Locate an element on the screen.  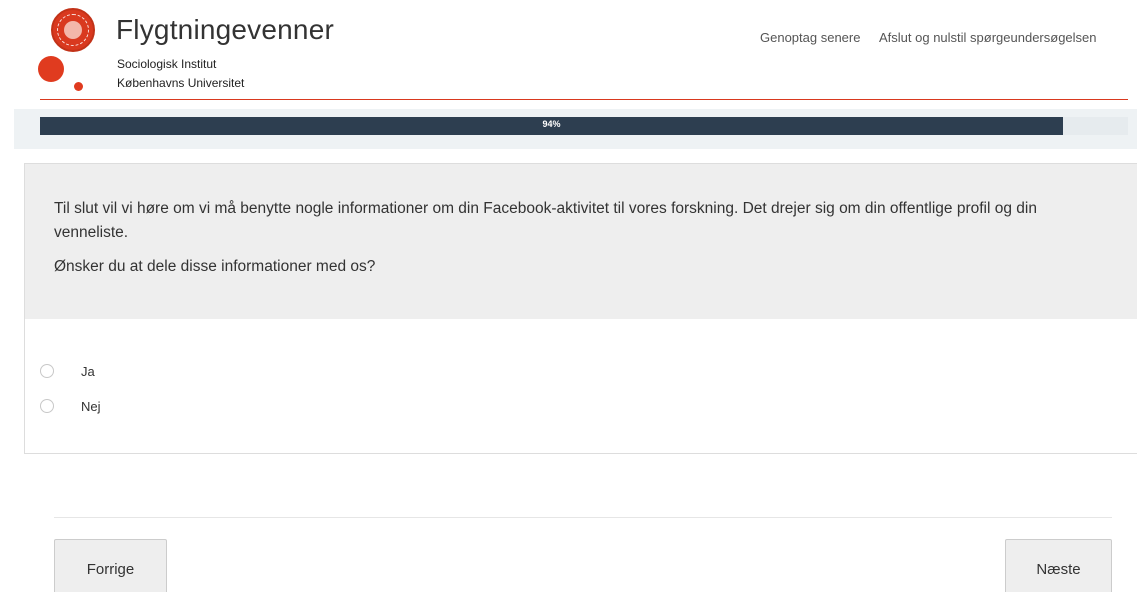
university-seal-icon is located at coordinates (73, 30).